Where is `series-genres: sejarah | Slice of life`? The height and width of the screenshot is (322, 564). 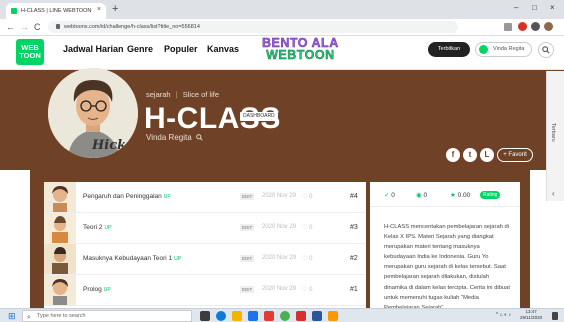 series-genres: sejarah | Slice of life is located at coordinates (182, 94).